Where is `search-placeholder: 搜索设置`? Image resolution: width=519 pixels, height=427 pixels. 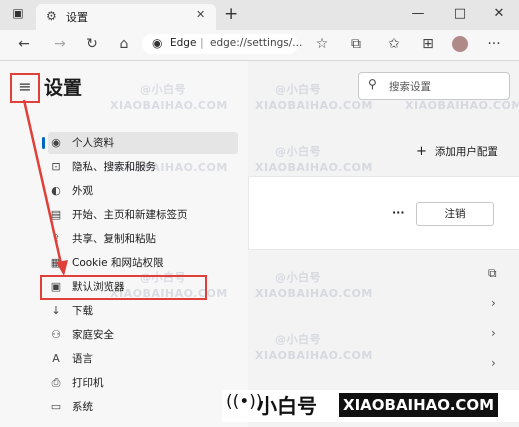 search-placeholder: 搜索设置 is located at coordinates (410, 87).